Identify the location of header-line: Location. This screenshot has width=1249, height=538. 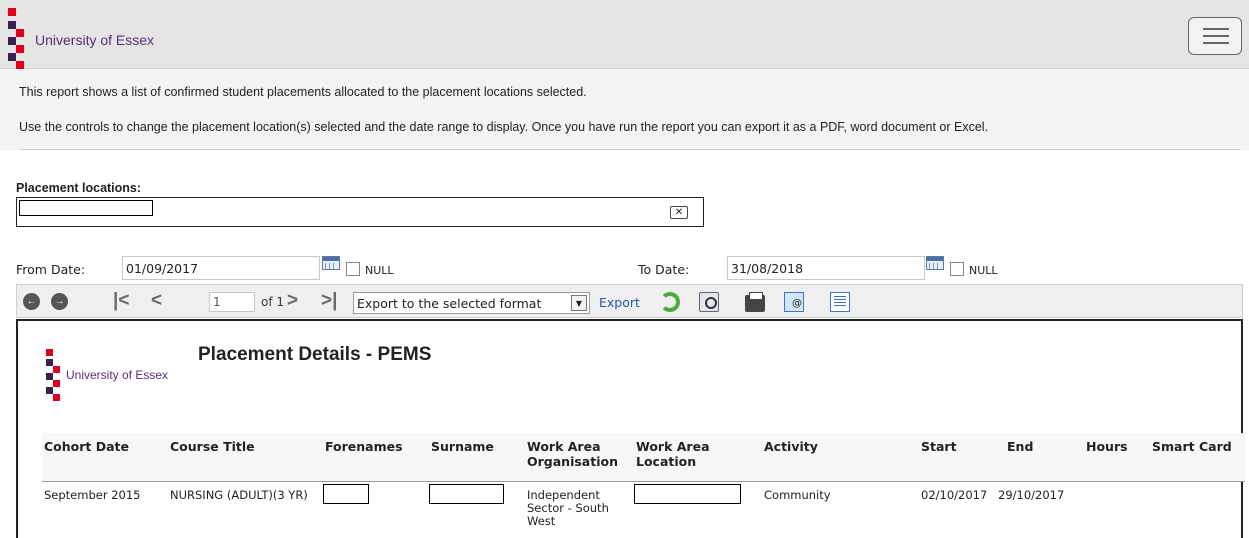
(666, 461).